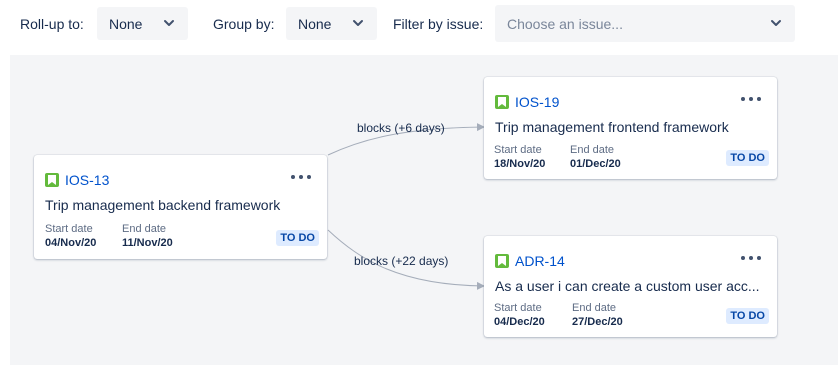 Image resolution: width=838 pixels, height=365 pixels. I want to click on issue-key-row: IOS-19, so click(527, 102).